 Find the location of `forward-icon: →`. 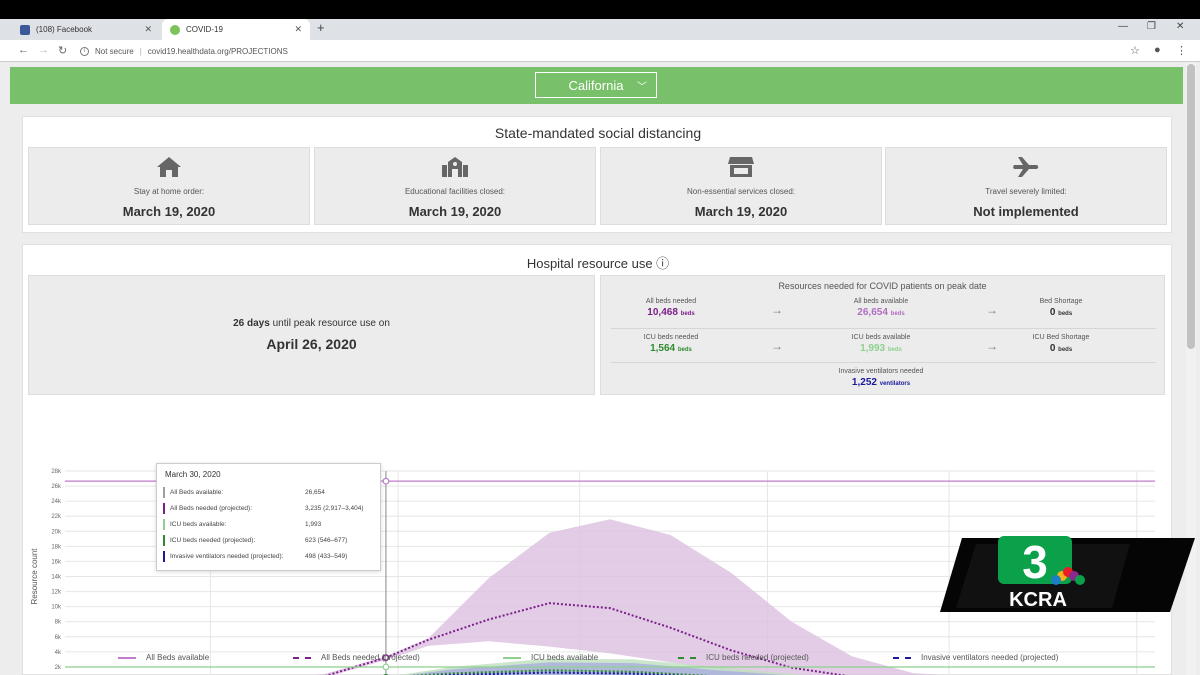

forward-icon: → is located at coordinates (43, 50).